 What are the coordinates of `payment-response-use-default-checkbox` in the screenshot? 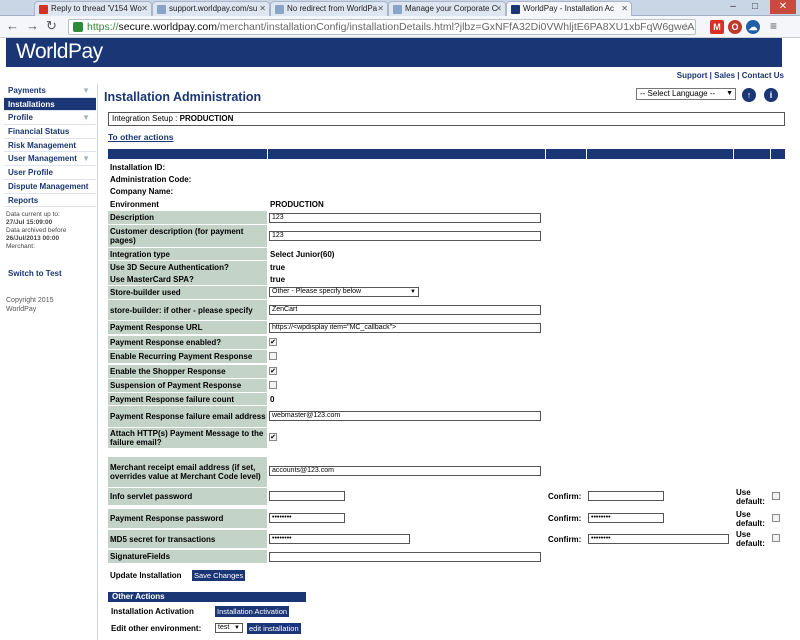 It's located at (776, 518).